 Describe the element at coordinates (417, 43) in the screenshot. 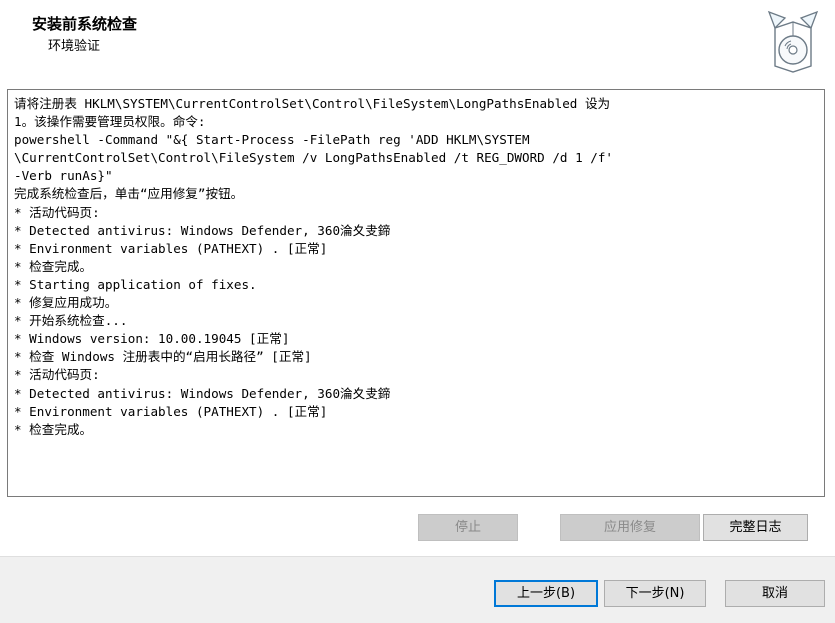

I see `wizard-header: 安装前系统检查 环境验证` at that location.